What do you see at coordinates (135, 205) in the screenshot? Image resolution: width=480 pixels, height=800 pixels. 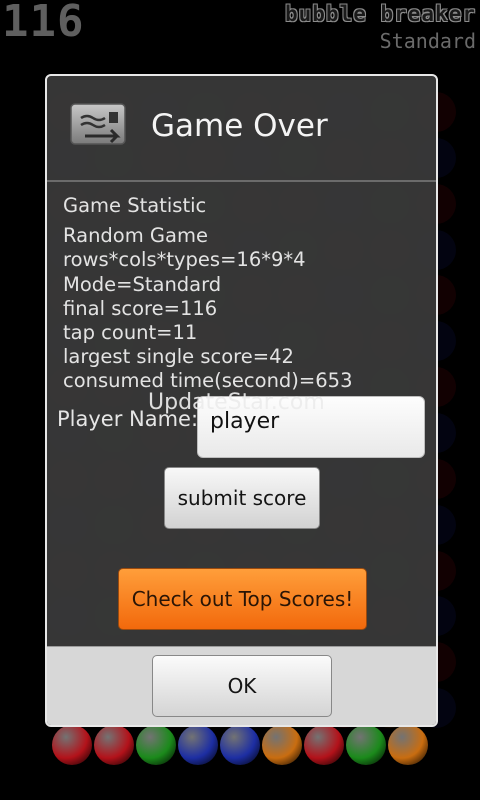 I see `stats-heading: Game Statistic` at bounding box center [135, 205].